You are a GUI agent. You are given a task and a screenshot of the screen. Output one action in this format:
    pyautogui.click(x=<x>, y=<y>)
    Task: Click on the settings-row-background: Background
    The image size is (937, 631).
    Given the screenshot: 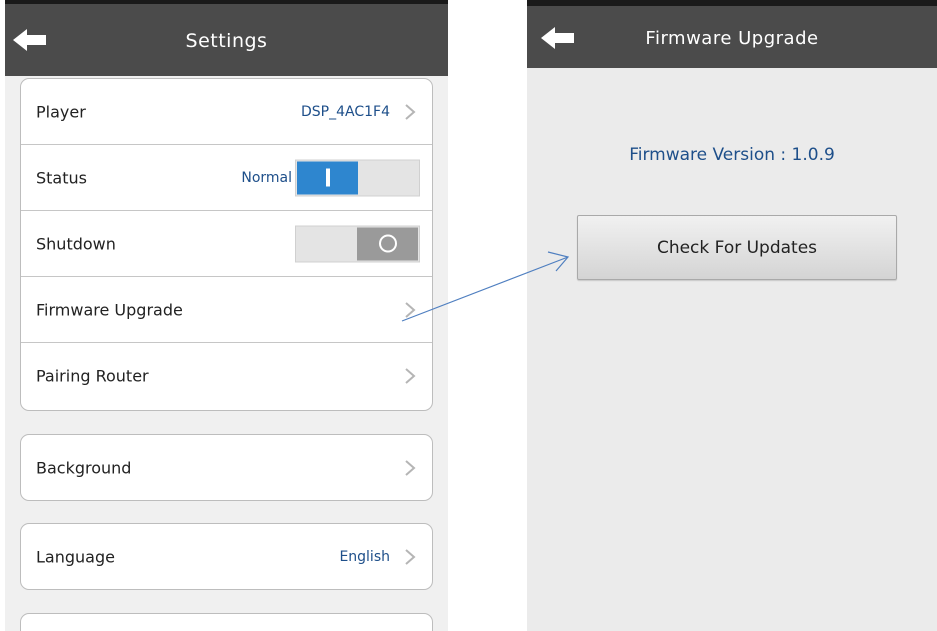 What is the action you would take?
    pyautogui.click(x=226, y=467)
    